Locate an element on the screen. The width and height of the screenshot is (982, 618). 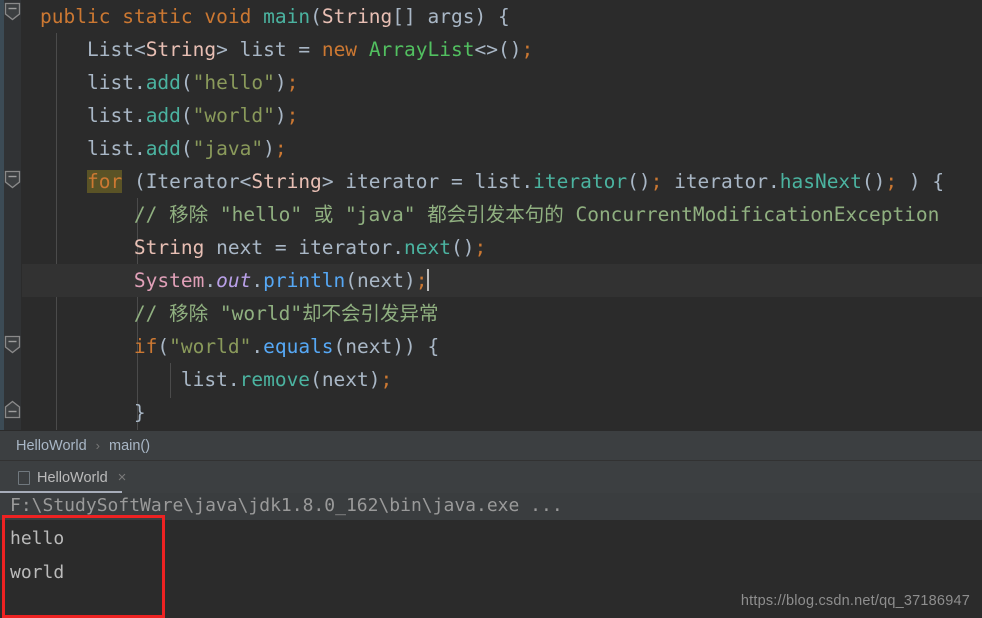
code-line: list.add("hello"); is located at coordinates (169, 82).